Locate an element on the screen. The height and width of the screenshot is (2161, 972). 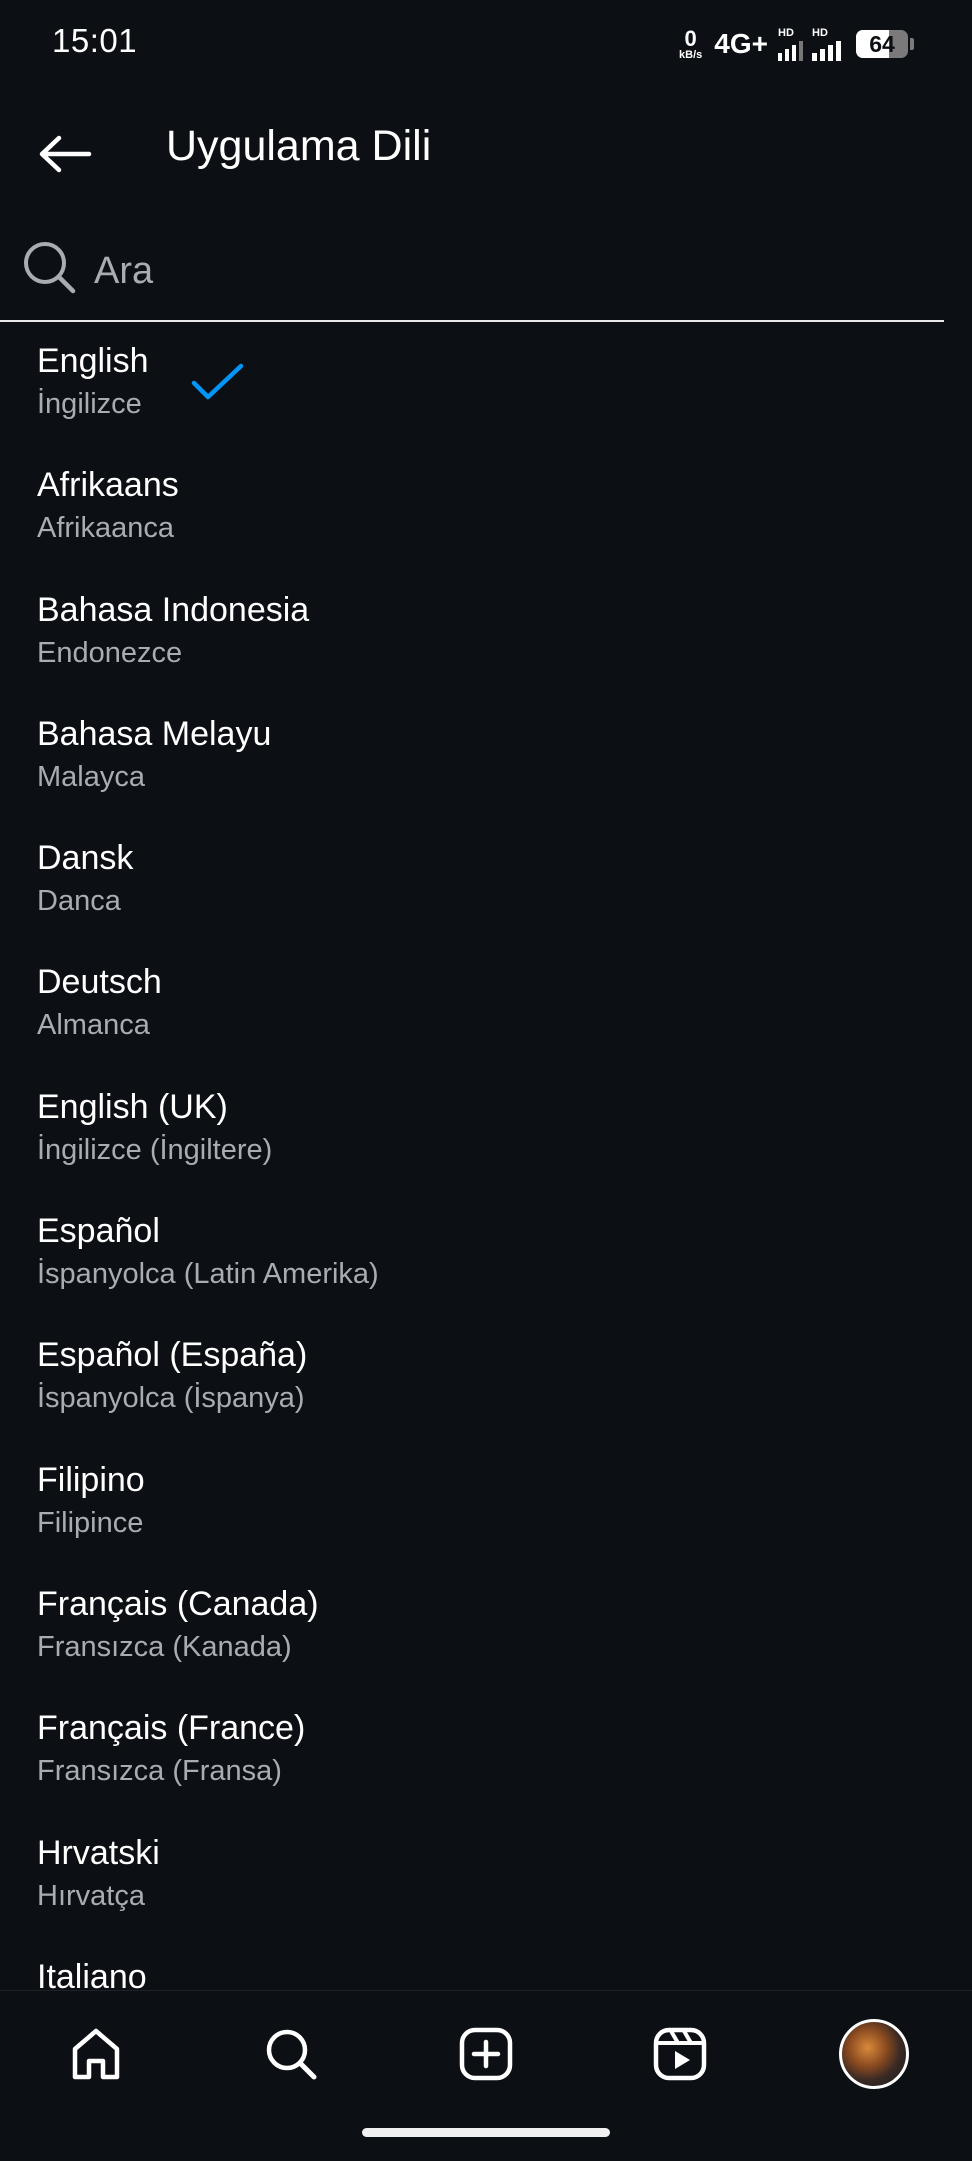
language-local-name: Fransızca (Fransa) is located at coordinates (159, 1771).